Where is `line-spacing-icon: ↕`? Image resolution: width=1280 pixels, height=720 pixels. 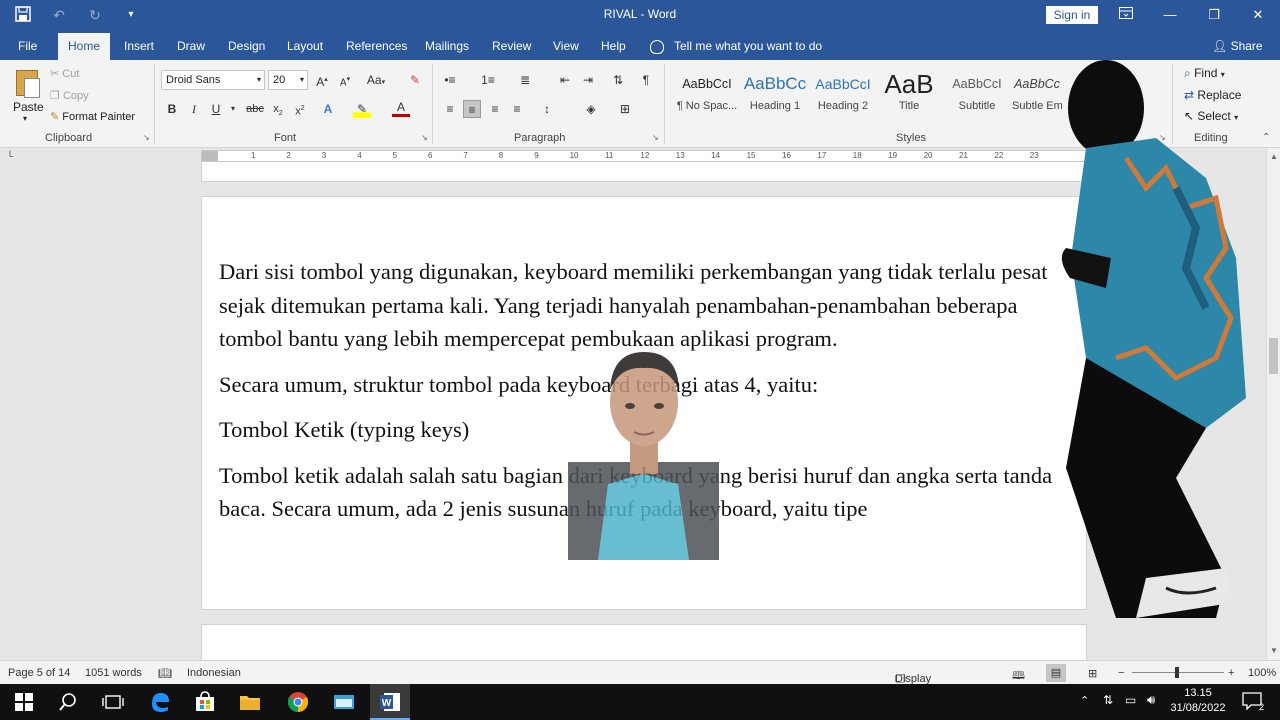 line-spacing-icon: ↕ is located at coordinates (547, 109).